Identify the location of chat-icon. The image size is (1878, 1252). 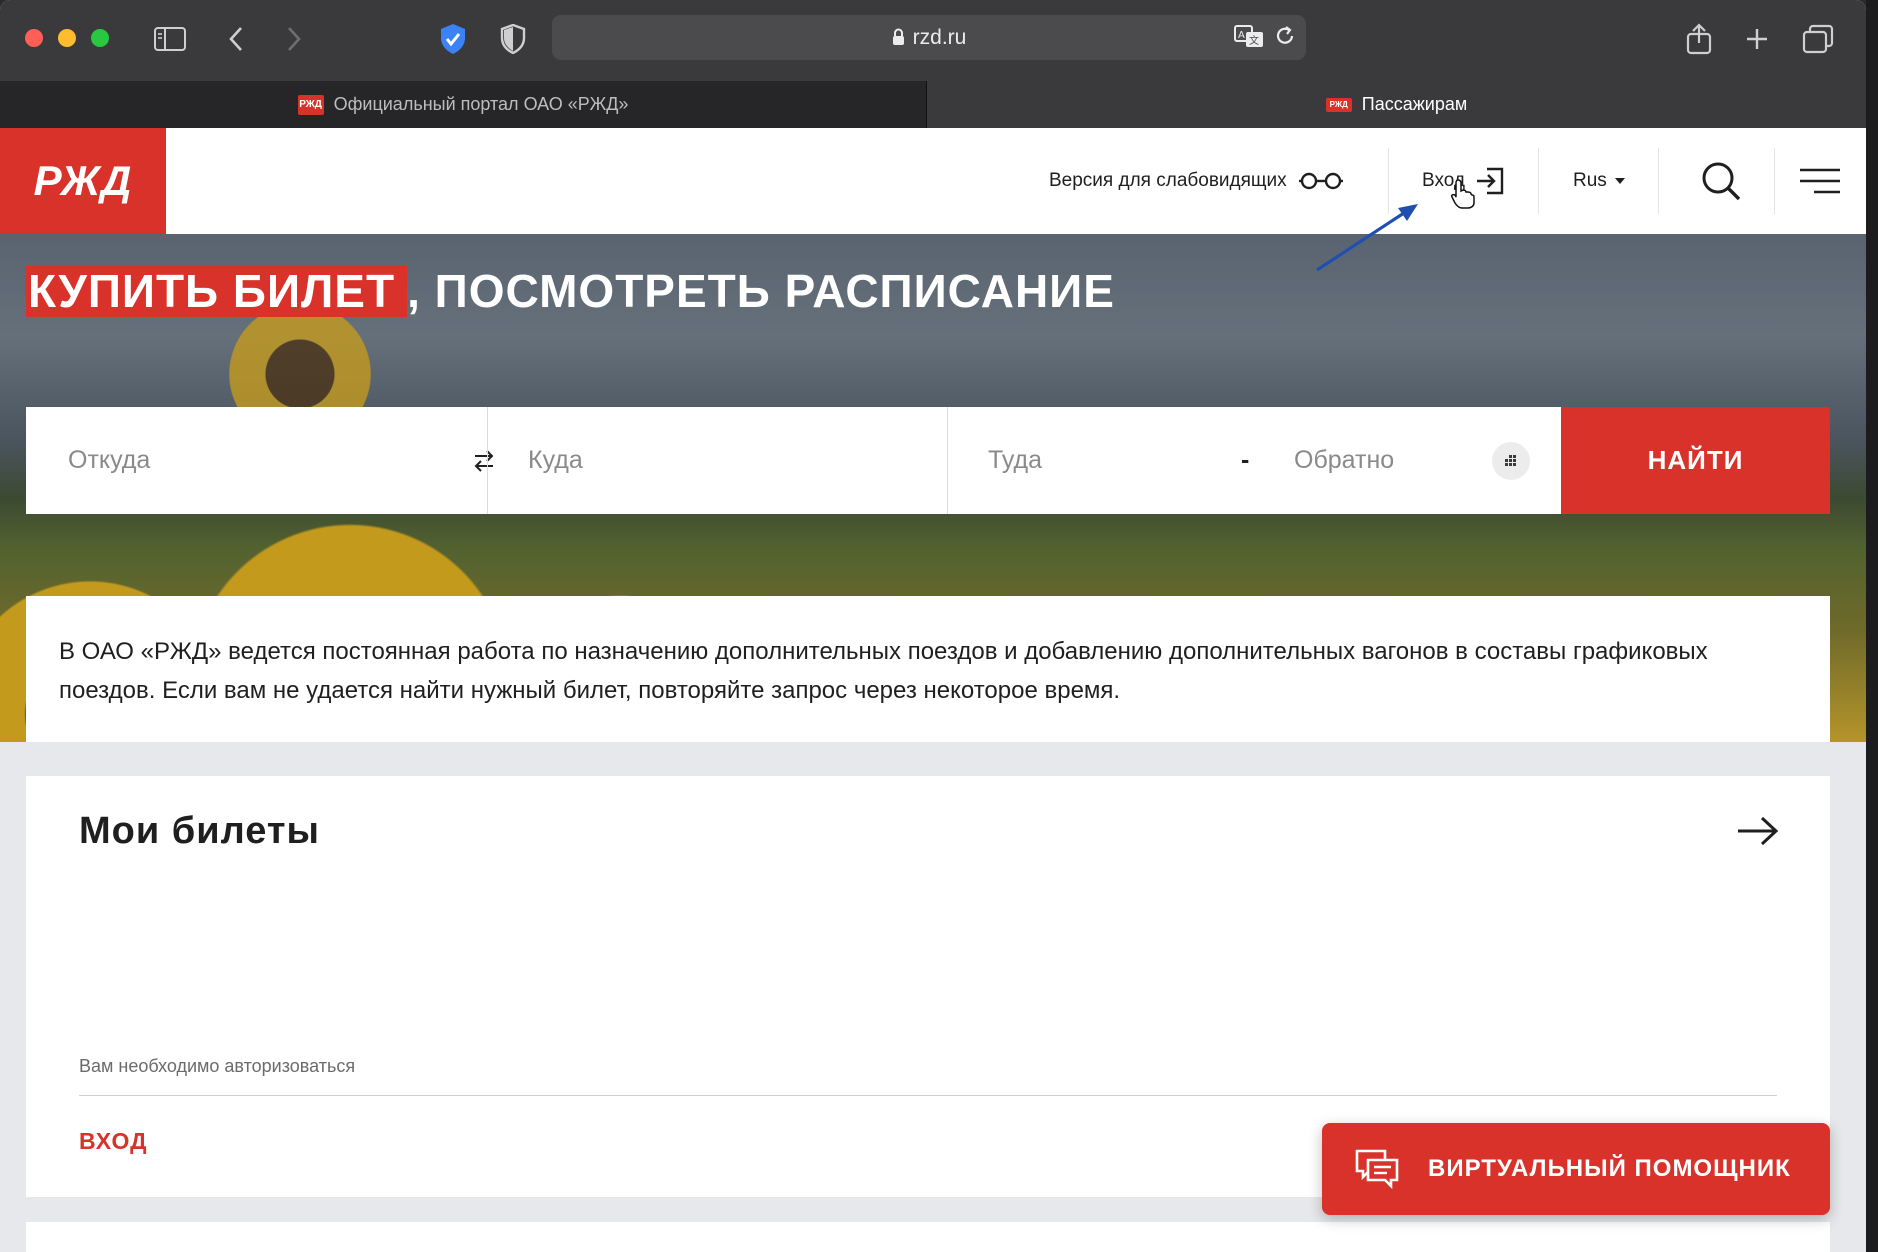
(1377, 1169).